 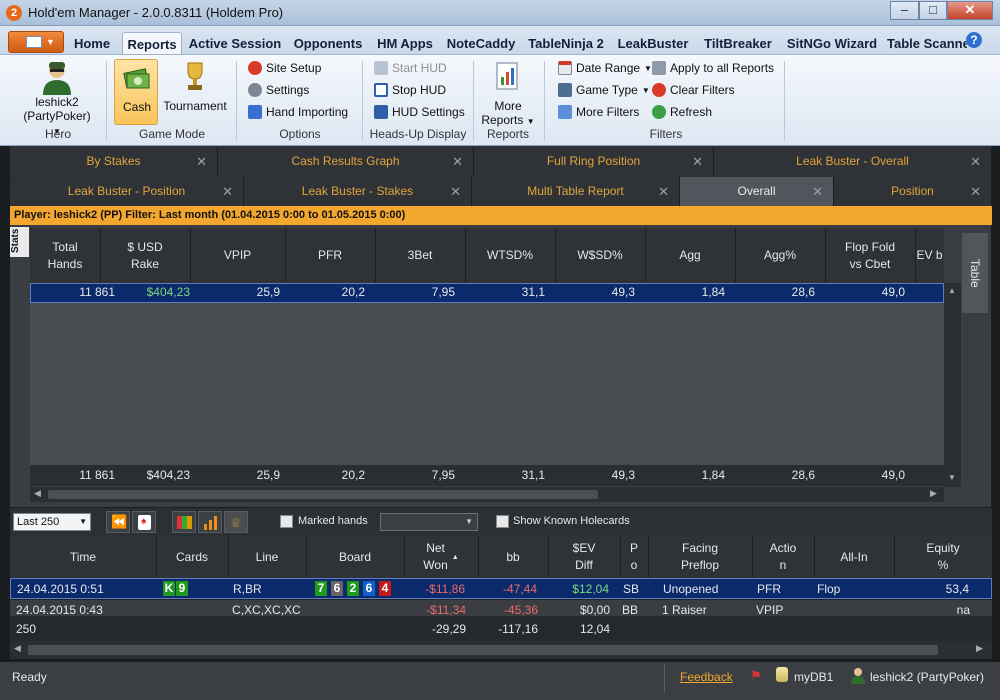 I want to click on column-header: $ USD Rake, so click(x=145, y=255).